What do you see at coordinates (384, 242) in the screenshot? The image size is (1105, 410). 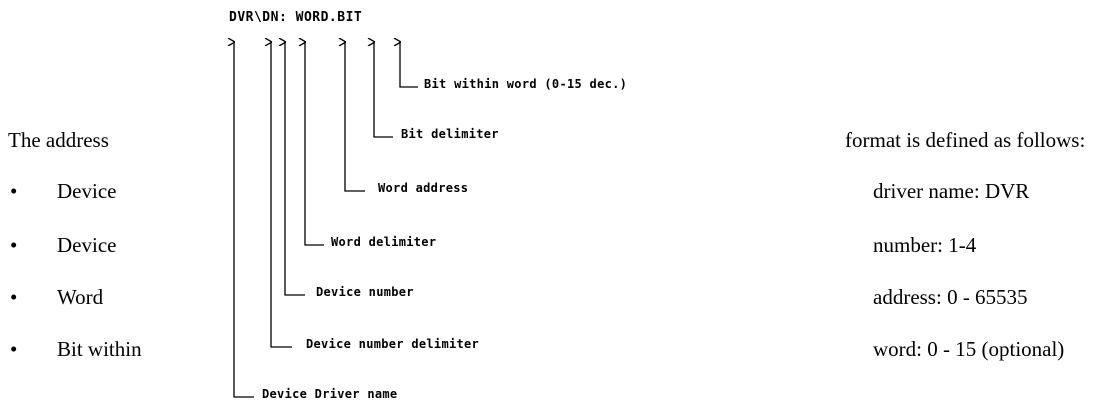 I see `callout-word-delimiter: Word delimiter` at bounding box center [384, 242].